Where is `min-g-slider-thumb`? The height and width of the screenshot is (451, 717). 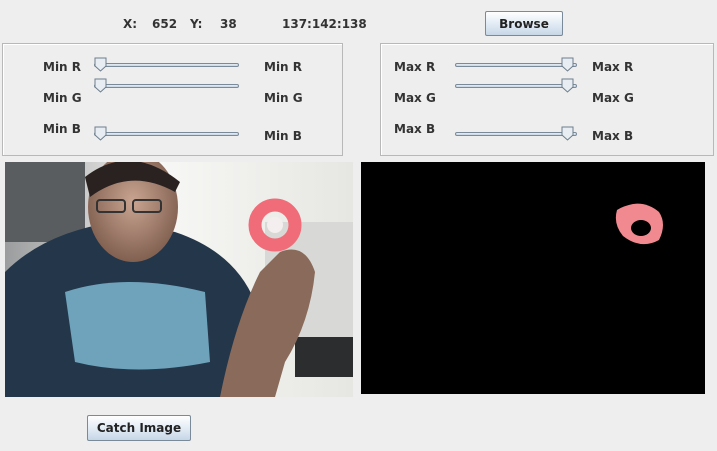
min-g-slider-thumb is located at coordinates (100, 85).